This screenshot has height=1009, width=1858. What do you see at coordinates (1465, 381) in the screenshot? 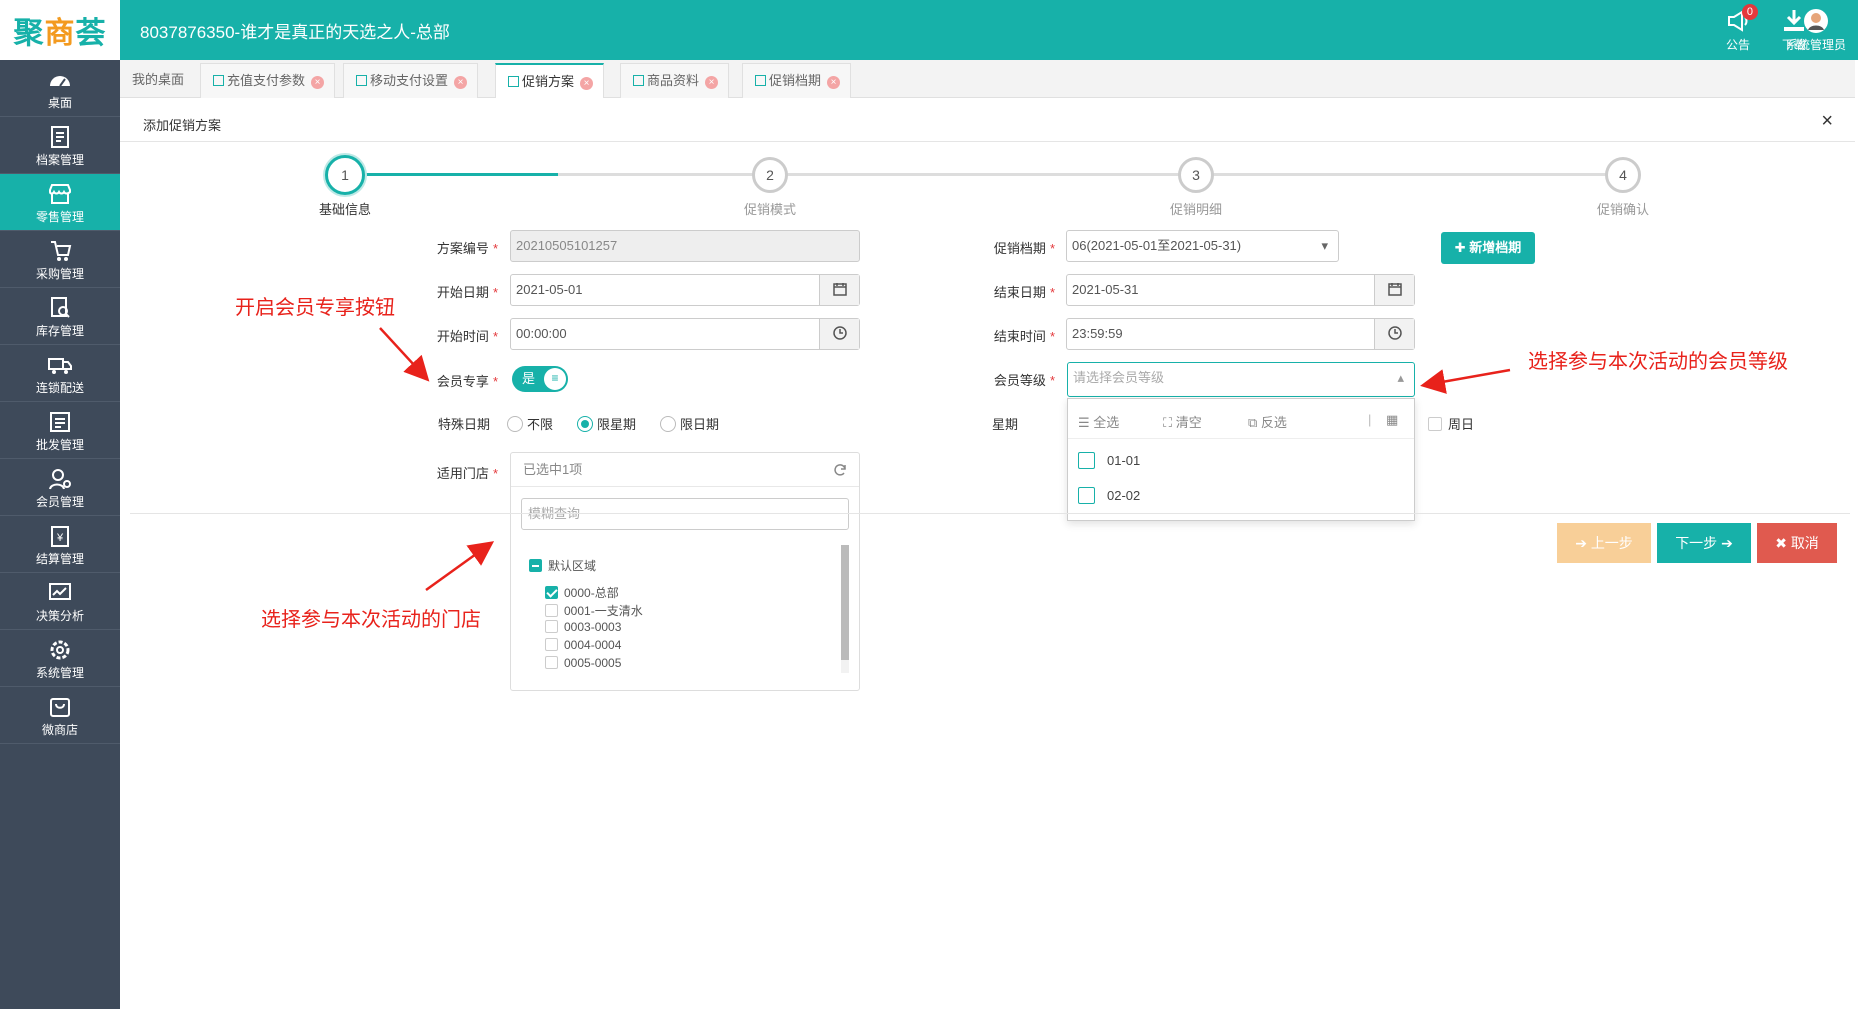
I see `arrow-member-level` at bounding box center [1465, 381].